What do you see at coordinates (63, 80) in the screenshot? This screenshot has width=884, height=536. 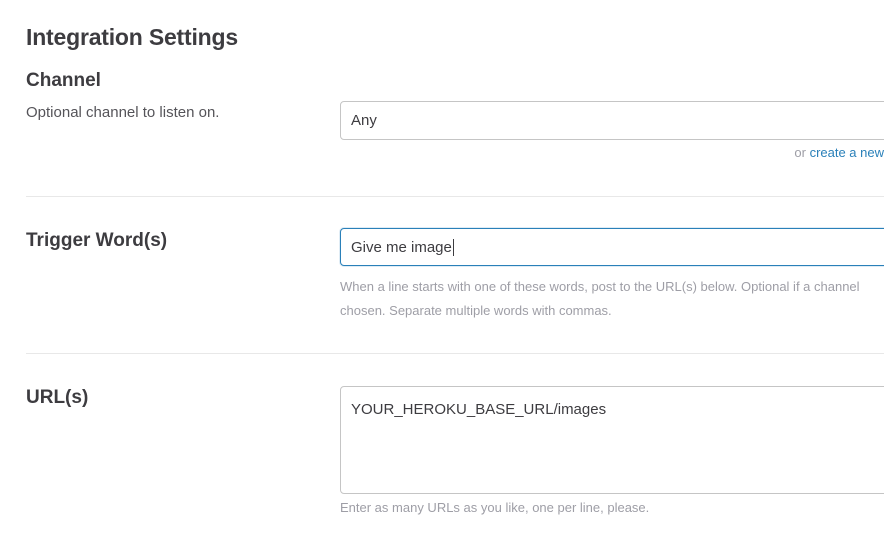 I see `channel-section-title: Channel` at bounding box center [63, 80].